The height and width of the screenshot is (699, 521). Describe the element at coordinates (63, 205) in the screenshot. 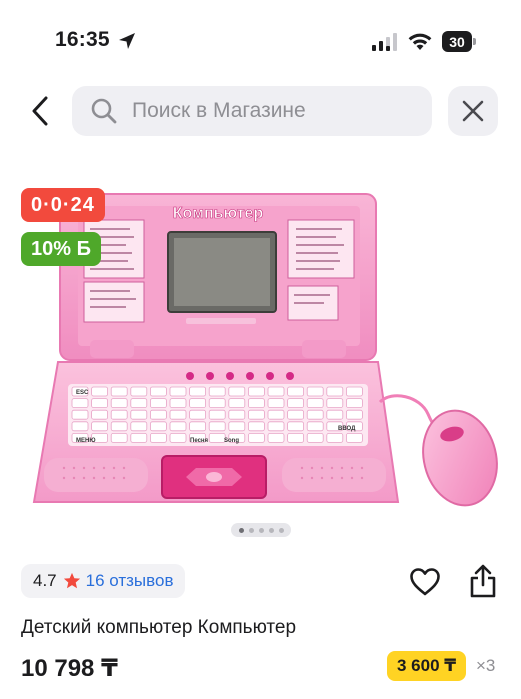

I see `timer-badge: 0·0·24` at that location.